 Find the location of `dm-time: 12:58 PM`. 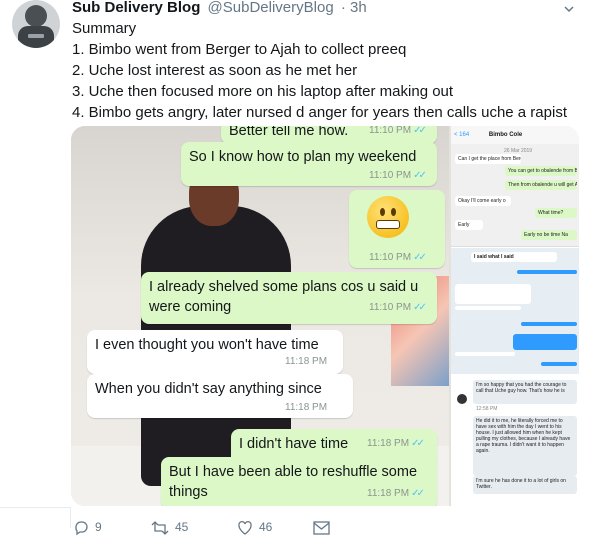

dm-time: 12:58 PM is located at coordinates (487, 409).